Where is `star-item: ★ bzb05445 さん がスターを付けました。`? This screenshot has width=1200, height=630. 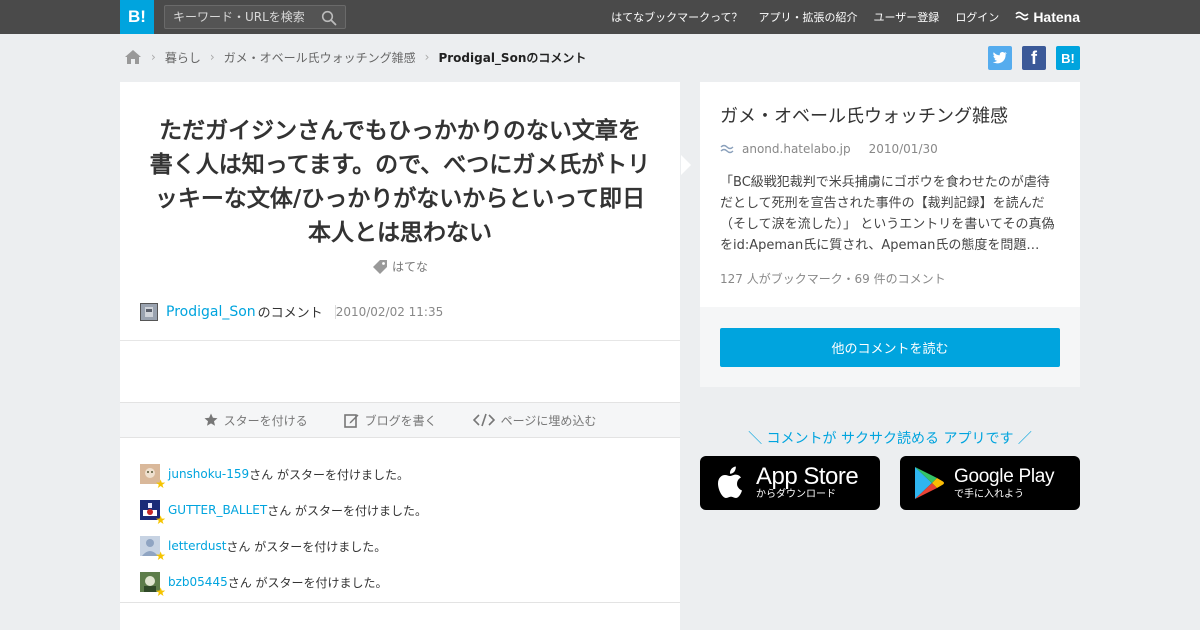 star-item: ★ bzb05445 さん がスターを付けました。 is located at coordinates (283, 582).